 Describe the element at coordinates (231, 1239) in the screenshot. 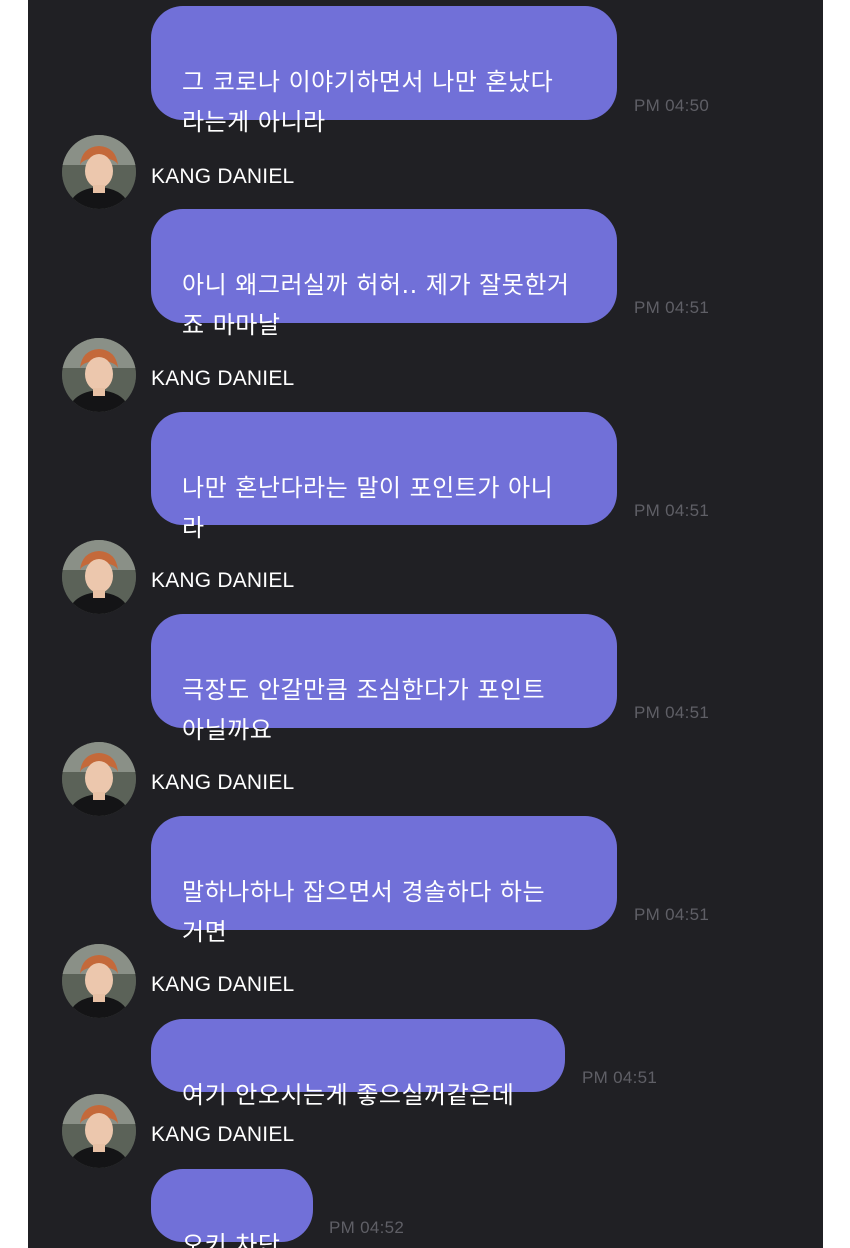

I see `message-text: 오키 차단` at that location.